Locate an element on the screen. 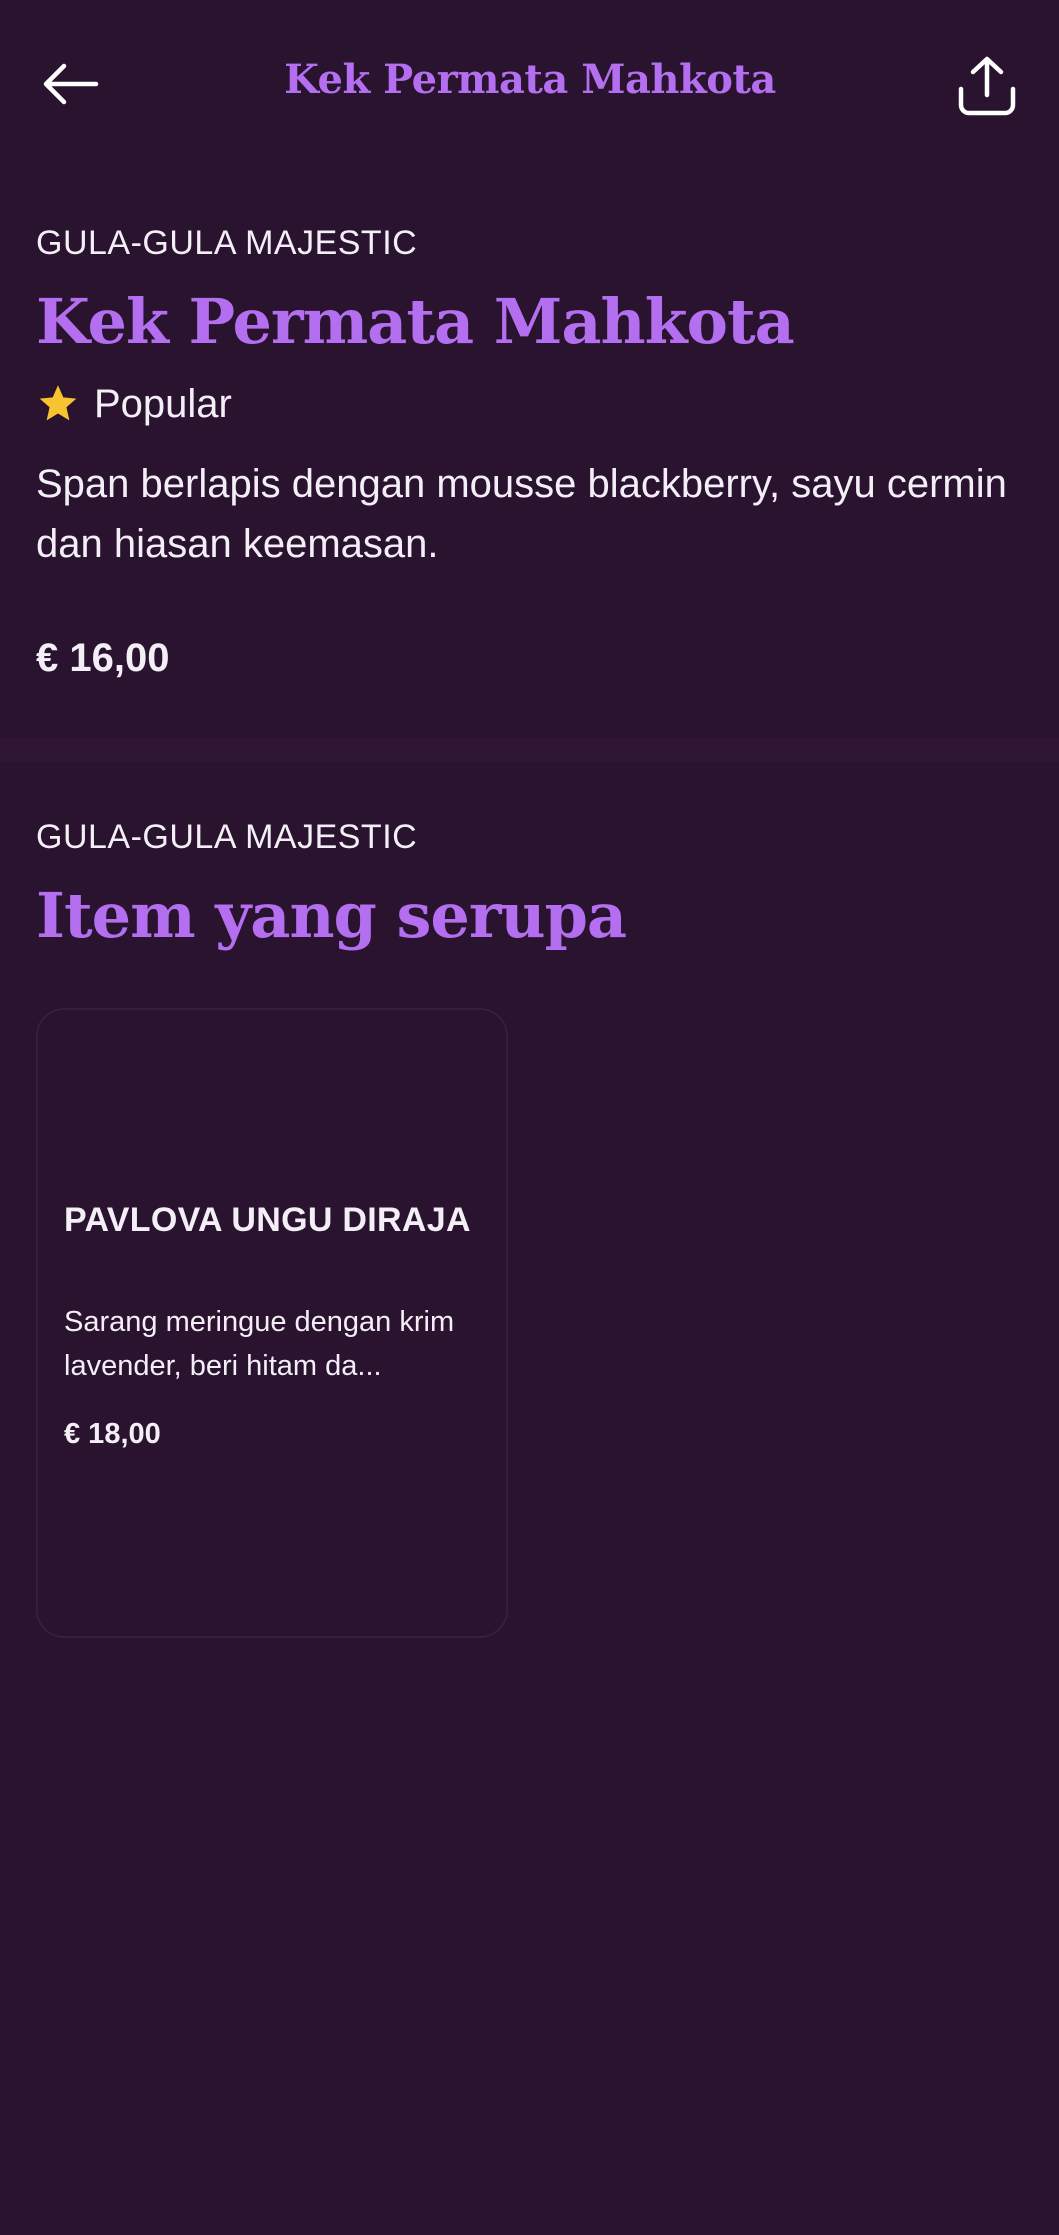 The height and width of the screenshot is (2235, 1059). popular-badge: Popular is located at coordinates (531, 404).